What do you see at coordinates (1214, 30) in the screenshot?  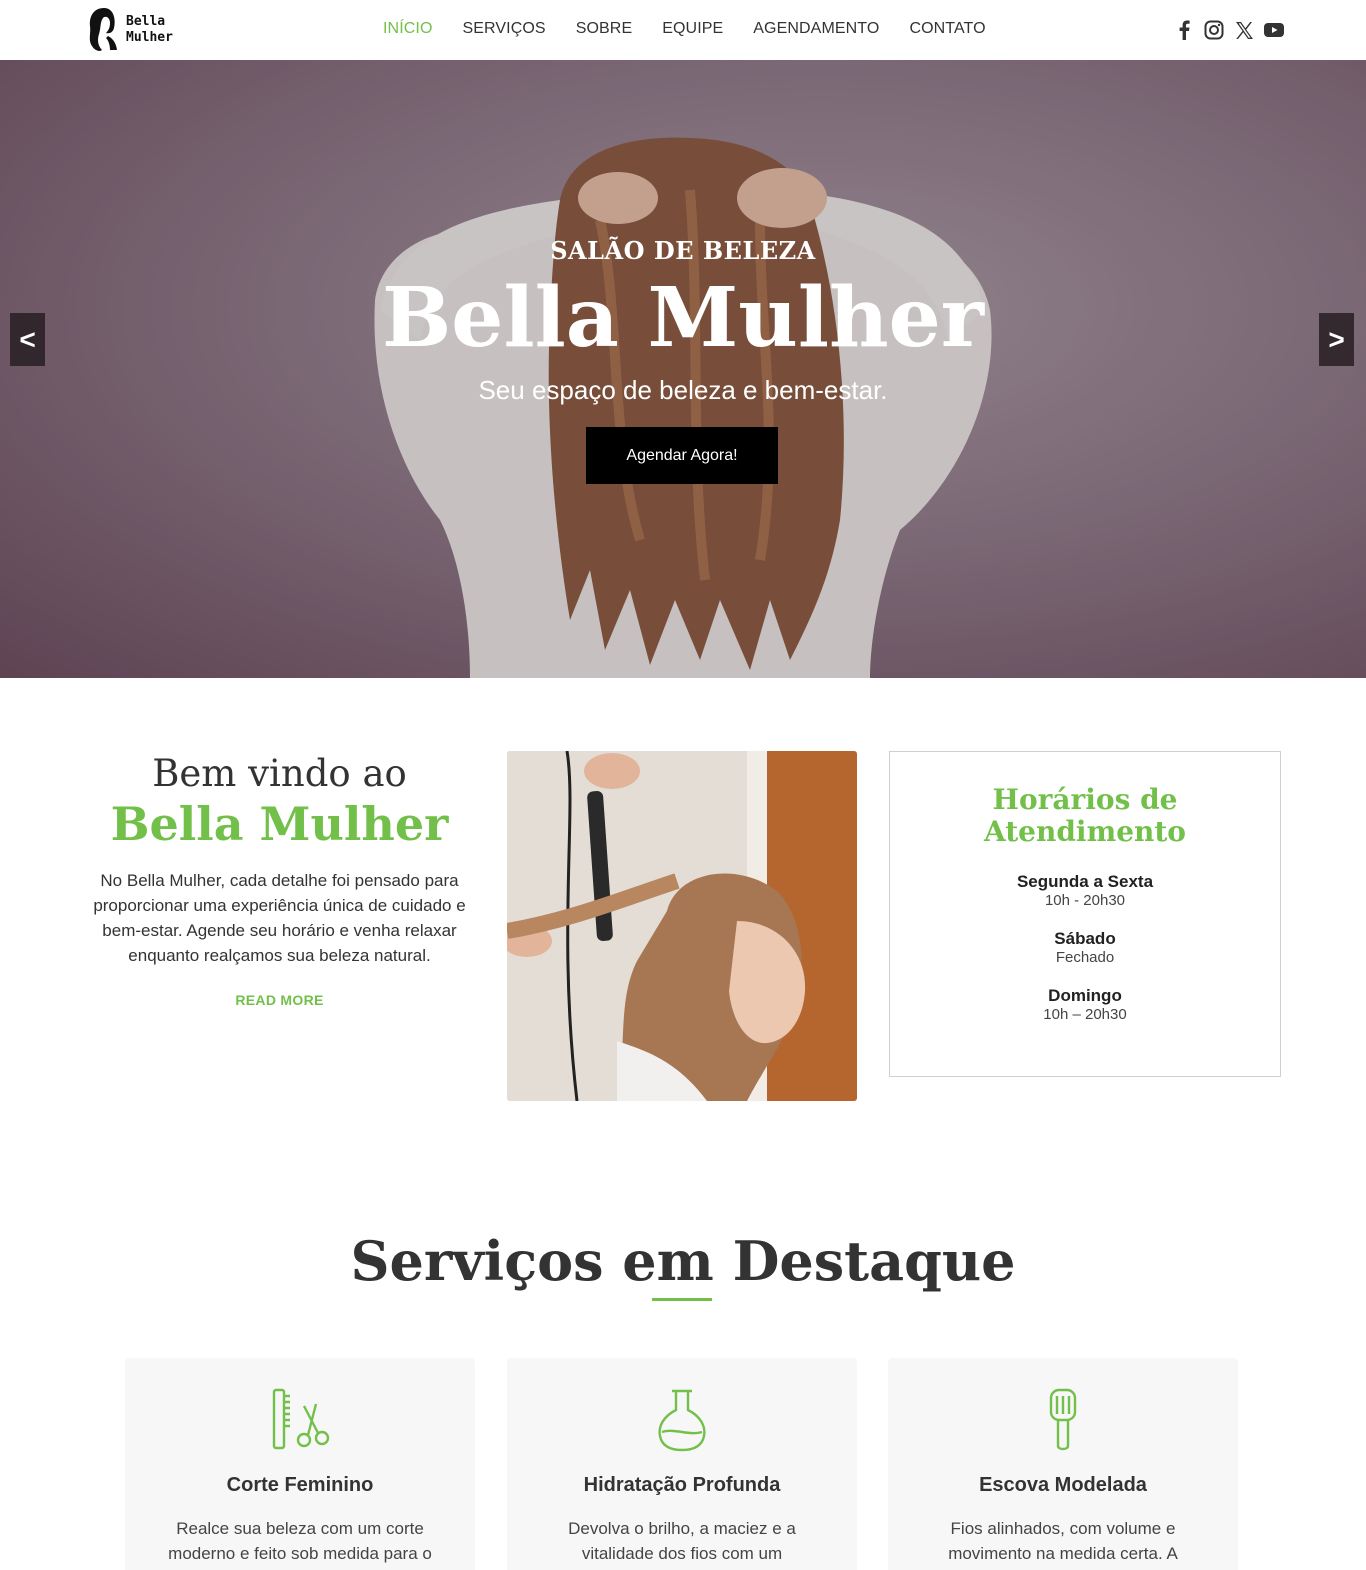 I see `instagram-icon` at bounding box center [1214, 30].